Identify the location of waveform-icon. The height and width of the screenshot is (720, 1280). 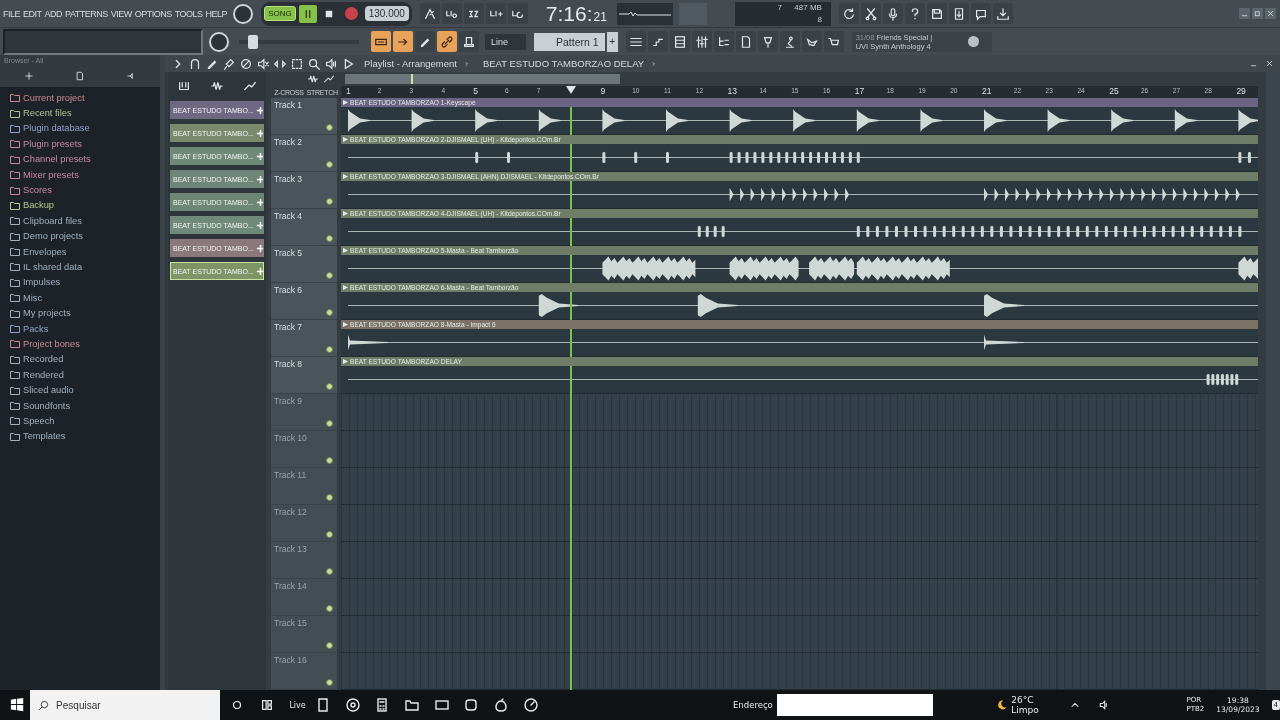
(313, 79).